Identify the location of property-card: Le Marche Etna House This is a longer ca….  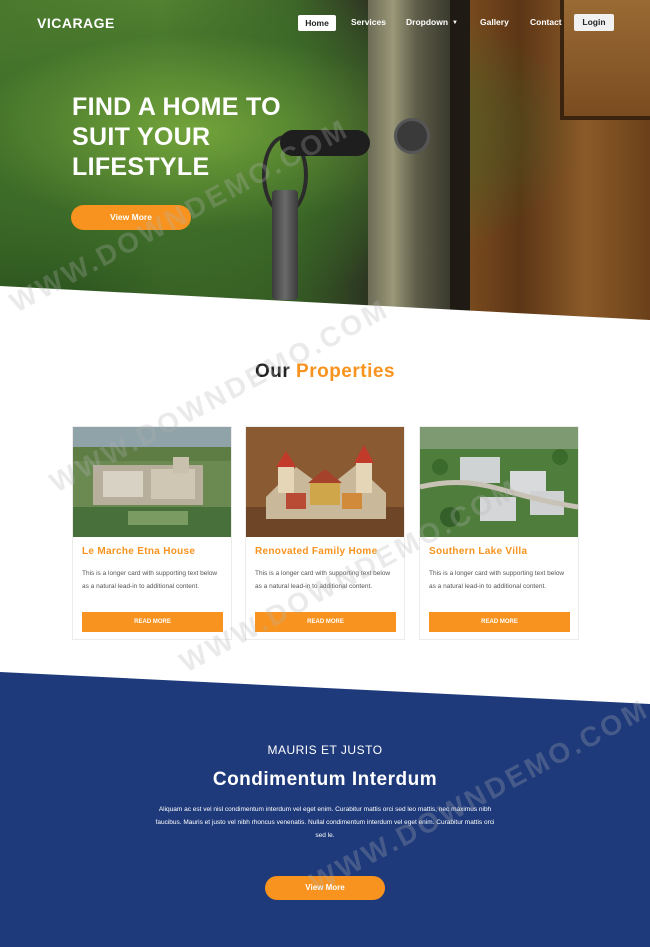
(152, 533).